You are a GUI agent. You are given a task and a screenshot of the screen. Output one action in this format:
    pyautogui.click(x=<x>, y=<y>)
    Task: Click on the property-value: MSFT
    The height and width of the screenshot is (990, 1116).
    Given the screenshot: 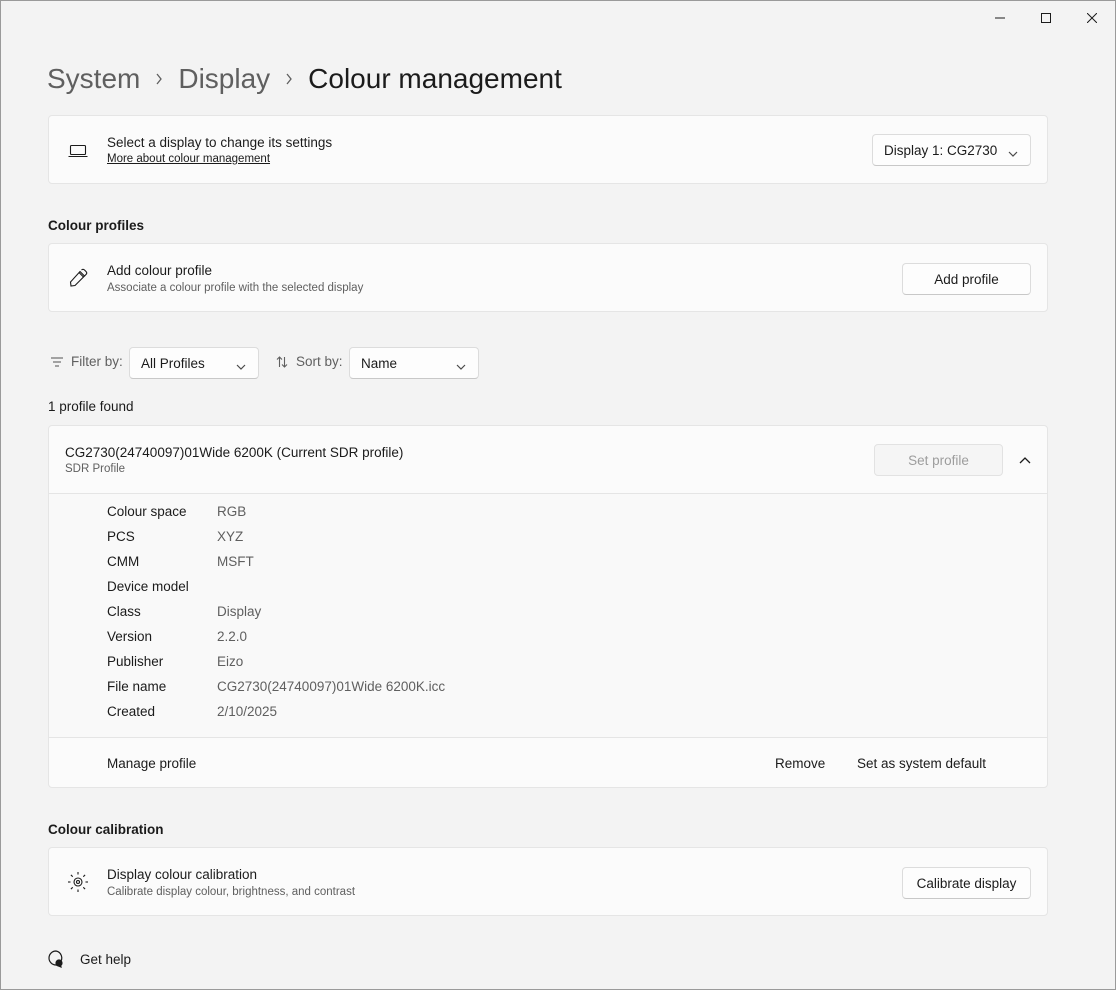 What is the action you would take?
    pyautogui.click(x=235, y=561)
    